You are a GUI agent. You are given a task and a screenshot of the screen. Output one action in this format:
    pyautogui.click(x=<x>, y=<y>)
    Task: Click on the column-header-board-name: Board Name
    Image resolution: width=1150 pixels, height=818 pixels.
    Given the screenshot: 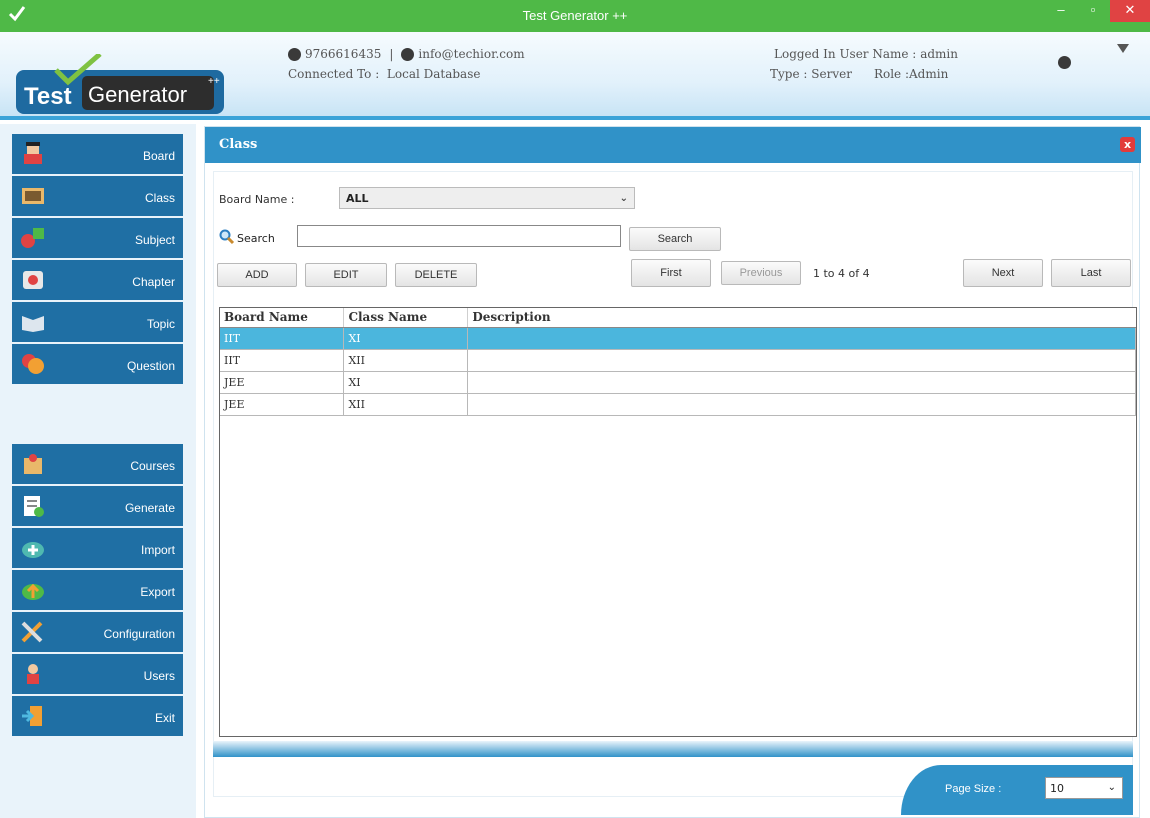 What is the action you would take?
    pyautogui.click(x=282, y=318)
    